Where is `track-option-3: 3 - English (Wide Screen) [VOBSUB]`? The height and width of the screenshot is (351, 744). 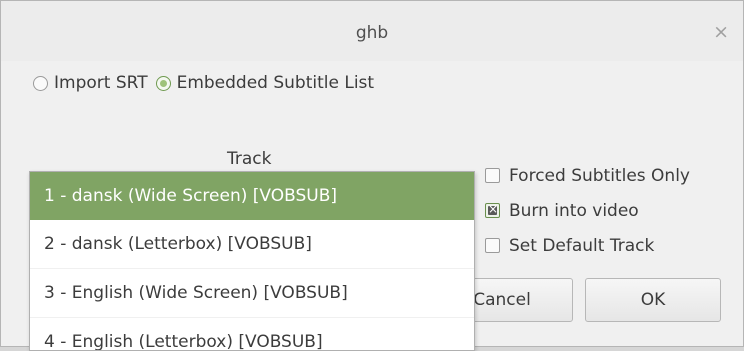
track-option-3: 3 - English (Wide Screen) [VOBSUB] is located at coordinates (252, 293).